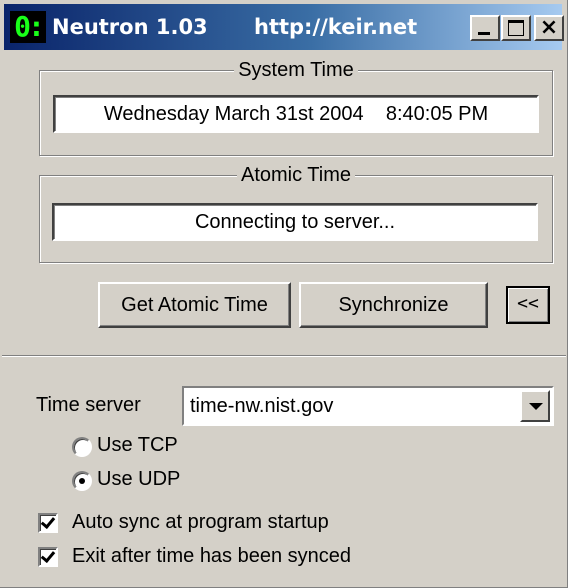 The height and width of the screenshot is (588, 568). What do you see at coordinates (48, 523) in the screenshot?
I see `auto-sync-checkbox` at bounding box center [48, 523].